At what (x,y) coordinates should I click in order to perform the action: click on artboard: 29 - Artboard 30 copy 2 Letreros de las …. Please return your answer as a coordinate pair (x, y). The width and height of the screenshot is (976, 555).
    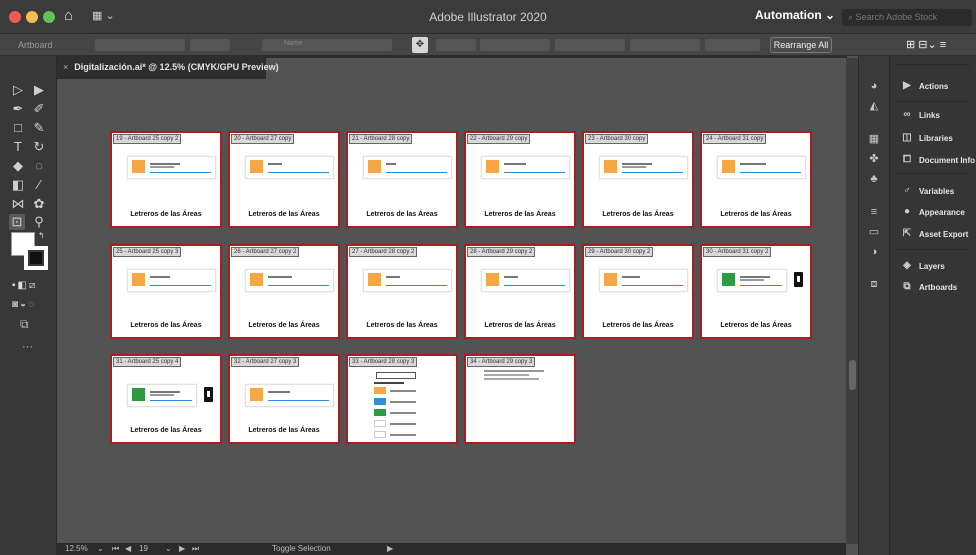
    Looking at the image, I should click on (638, 291).